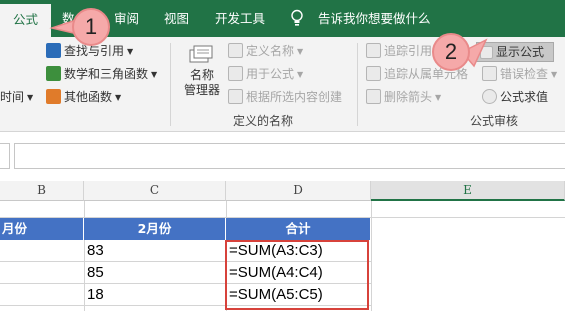 The width and height of the screenshot is (565, 311). I want to click on evaluate-formula-button: 公式求值, so click(515, 97).